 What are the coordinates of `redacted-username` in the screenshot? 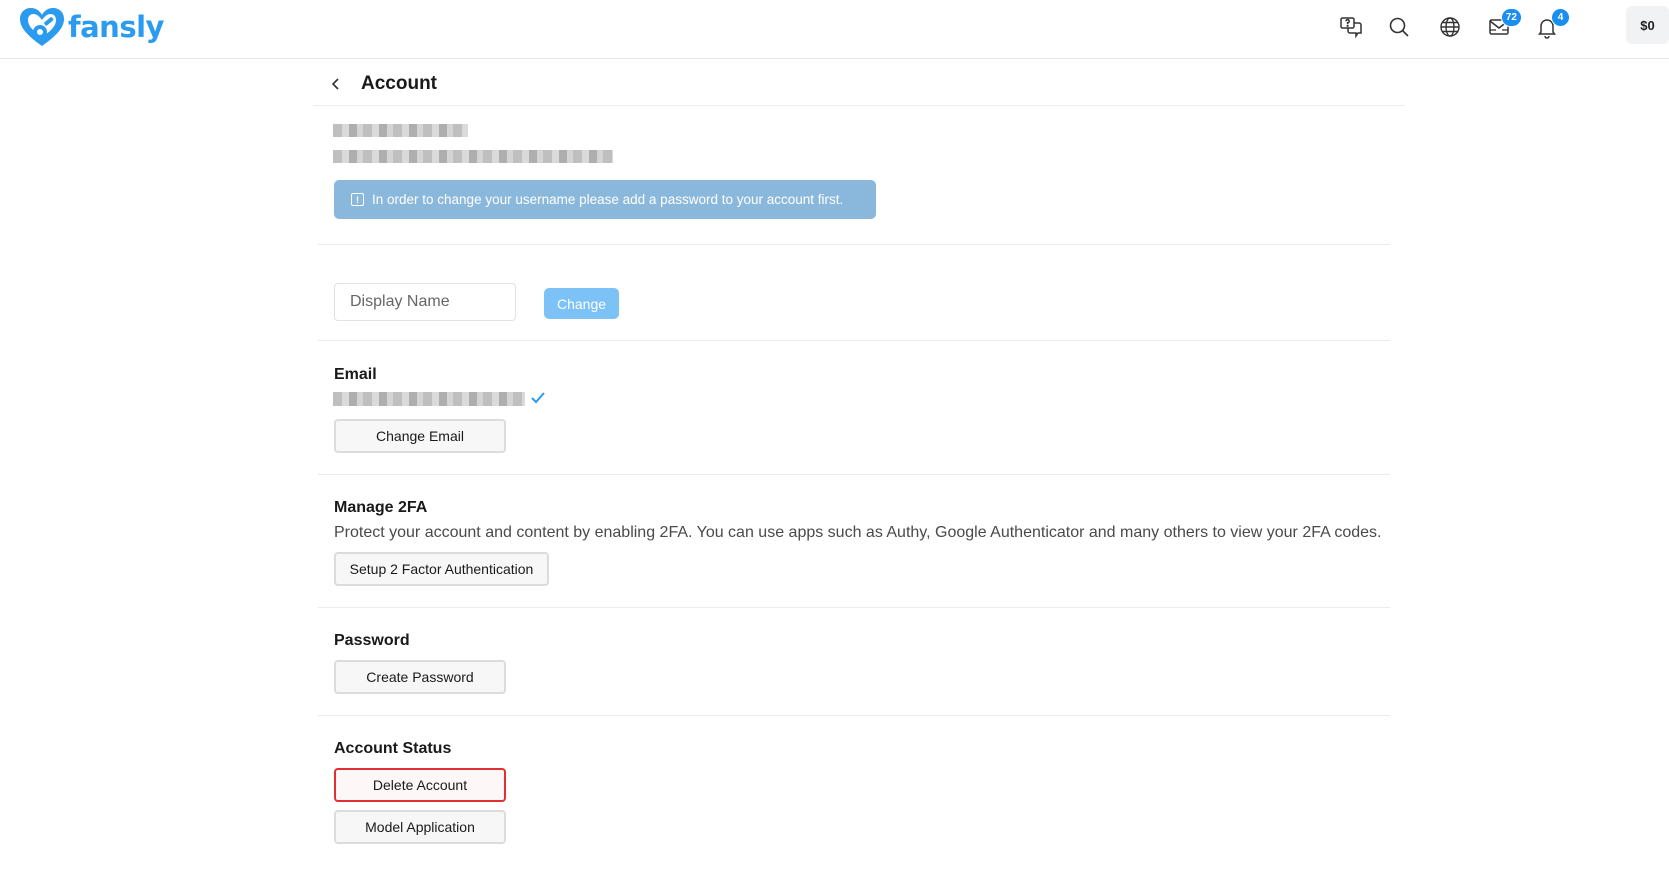 It's located at (473, 156).